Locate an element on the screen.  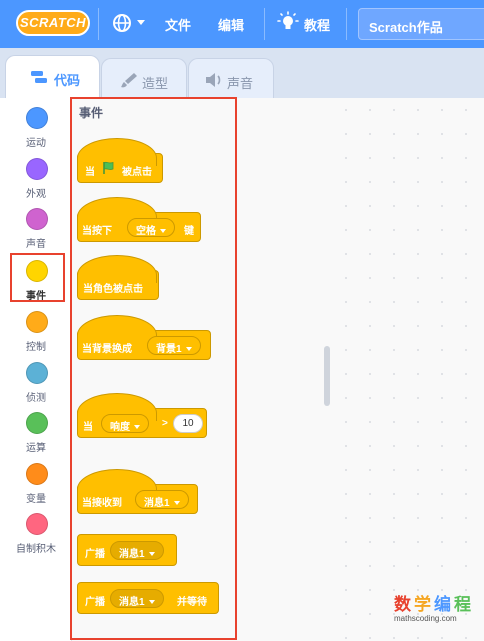
category-variables: 变量 is located at coordinates (36, 484).